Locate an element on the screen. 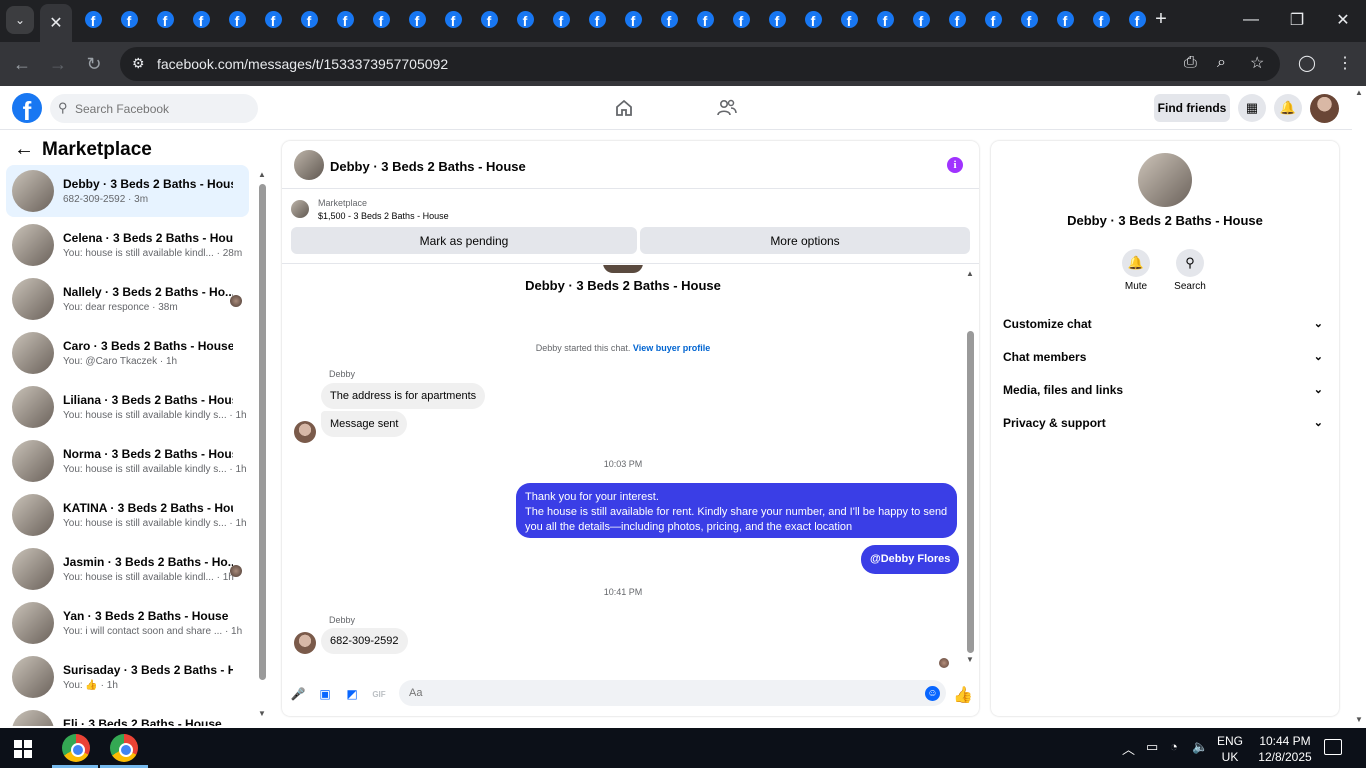 This screenshot has height=768, width=1366. view-buyer-profile-link: View buyer profile is located at coordinates (671, 348).